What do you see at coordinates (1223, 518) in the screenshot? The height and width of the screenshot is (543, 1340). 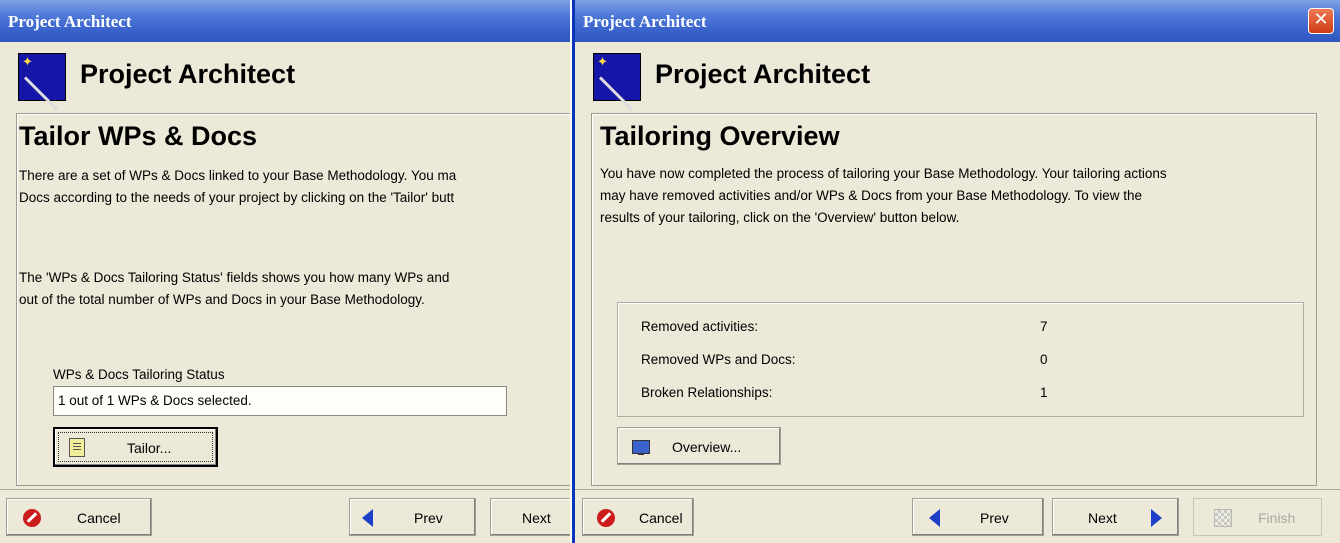 I see `finish-icon` at bounding box center [1223, 518].